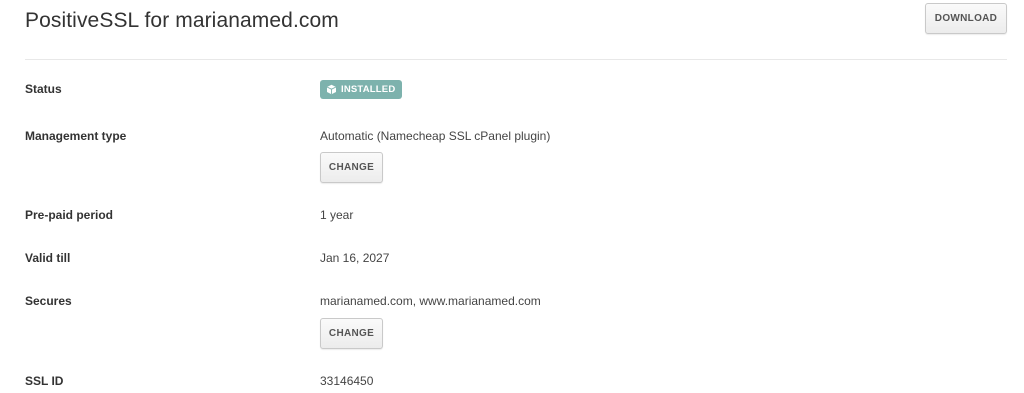 This screenshot has height=393, width=1024. What do you see at coordinates (76, 136) in the screenshot?
I see `management-type-label: Management type` at bounding box center [76, 136].